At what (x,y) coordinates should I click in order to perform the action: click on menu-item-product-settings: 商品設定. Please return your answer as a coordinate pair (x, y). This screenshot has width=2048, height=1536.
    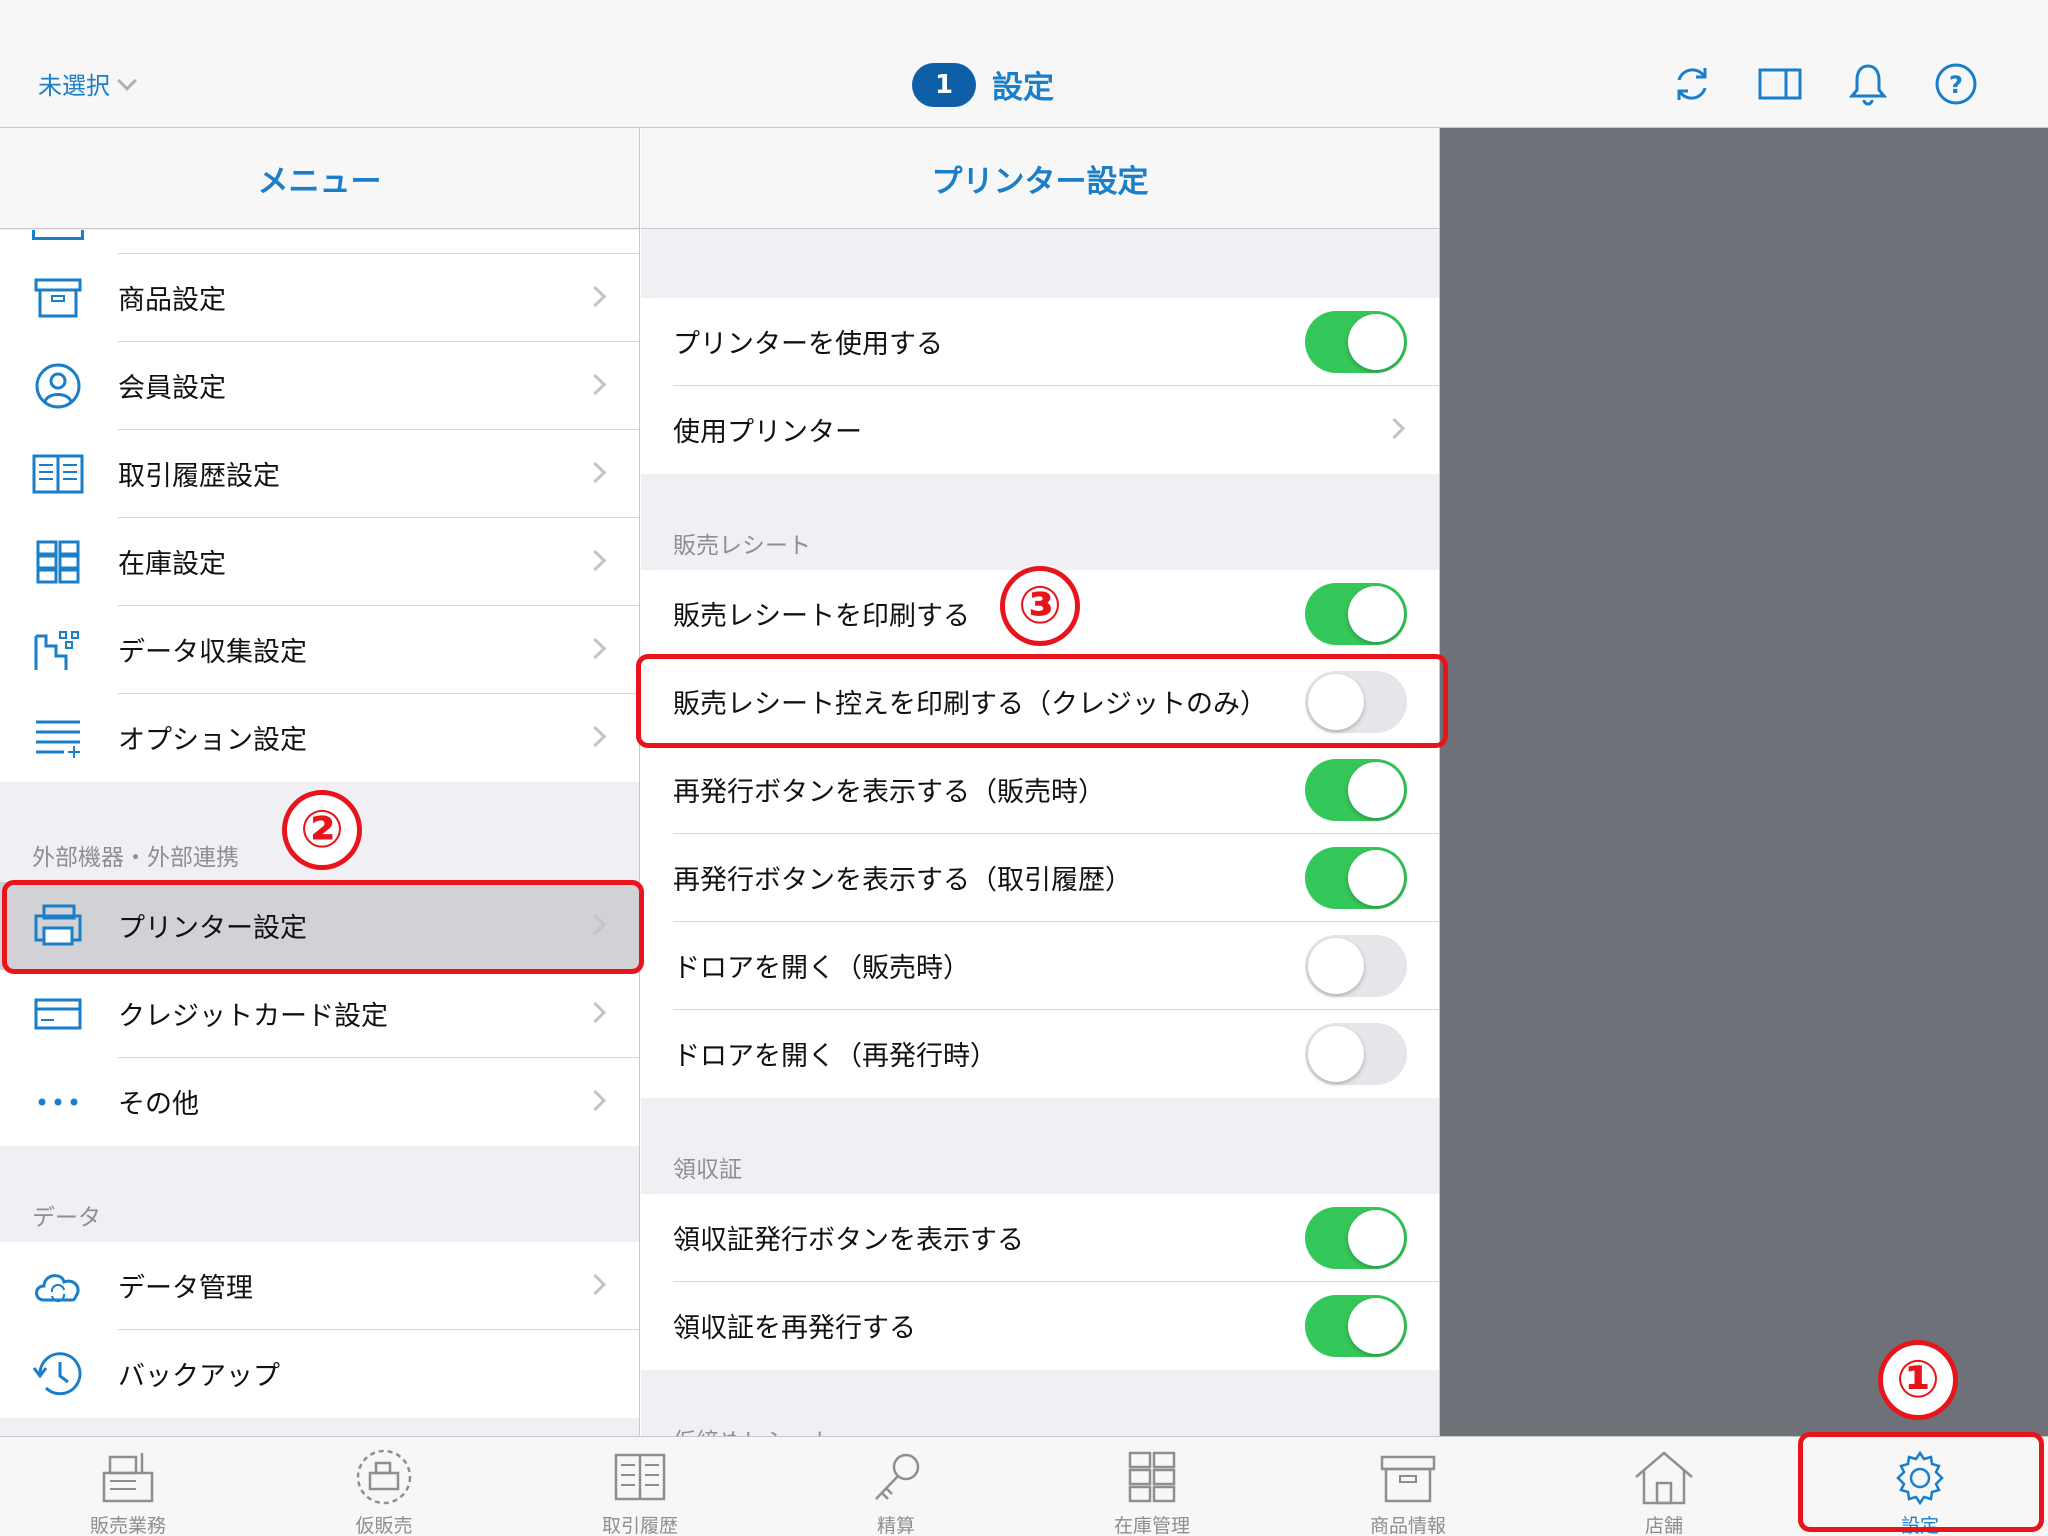
    Looking at the image, I should click on (319, 298).